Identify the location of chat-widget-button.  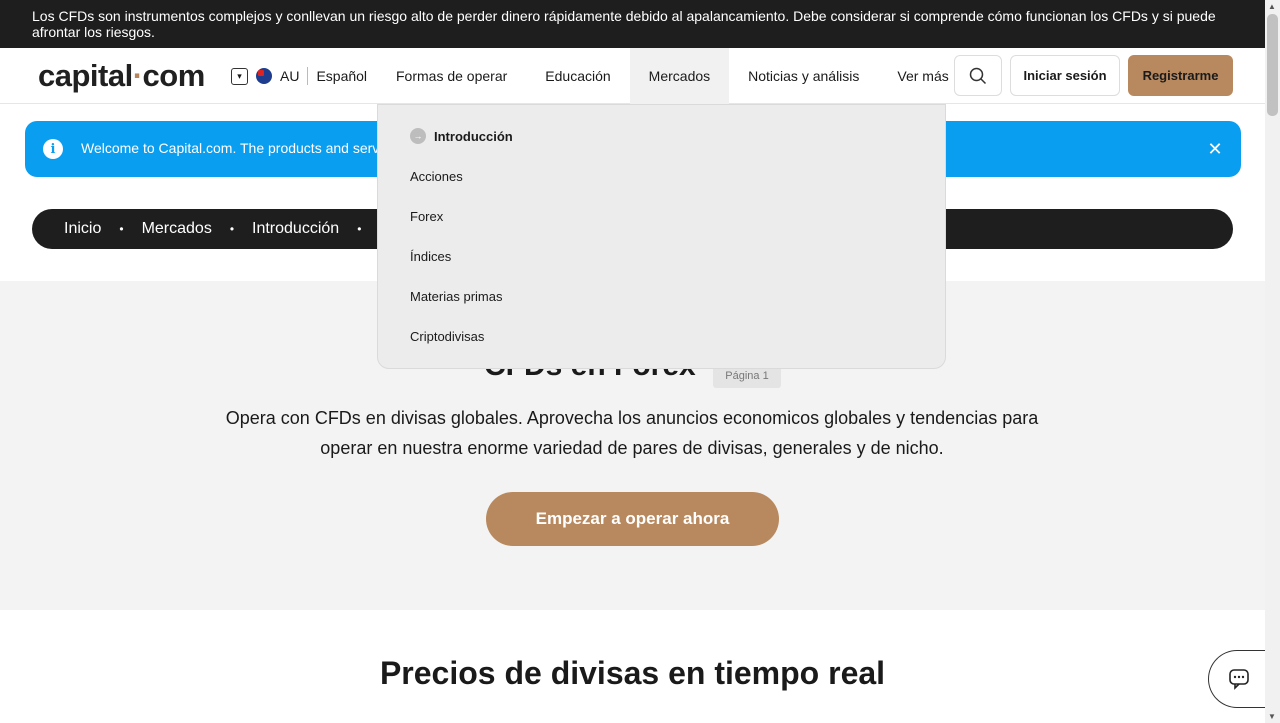
(1236, 679).